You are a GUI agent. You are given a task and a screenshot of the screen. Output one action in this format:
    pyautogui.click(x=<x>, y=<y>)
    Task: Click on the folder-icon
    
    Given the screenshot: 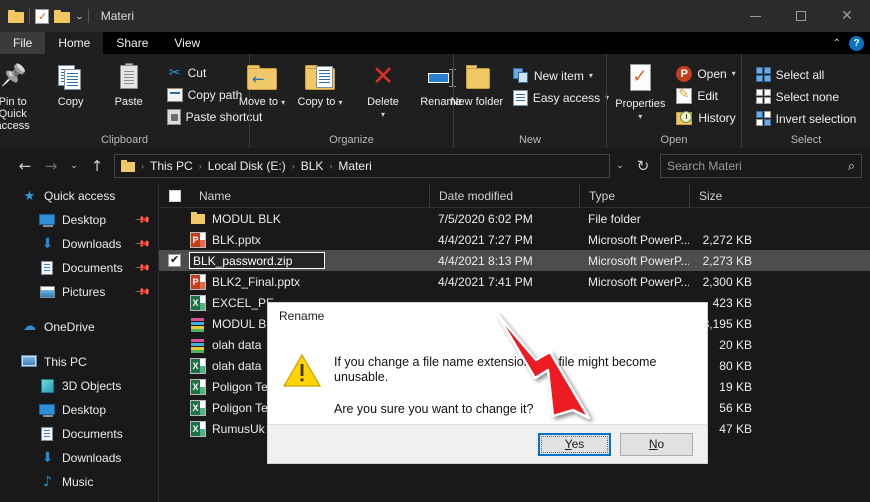 What is the action you would take?
    pyautogui.click(x=16, y=16)
    